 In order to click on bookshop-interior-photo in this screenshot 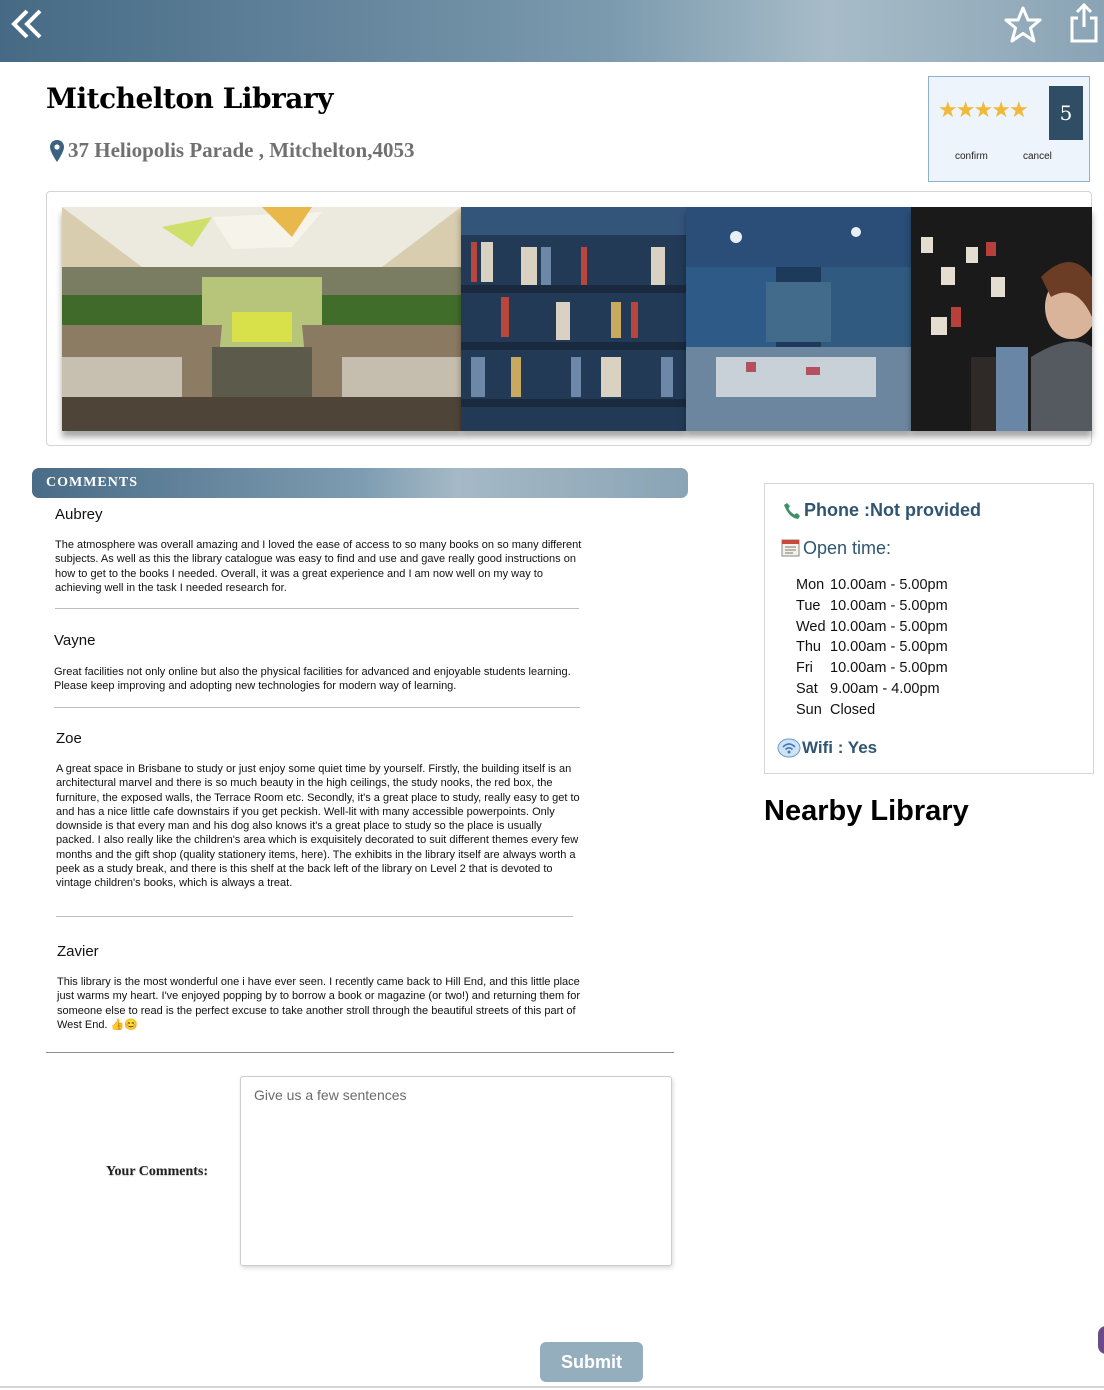, I will do `click(798, 319)`.